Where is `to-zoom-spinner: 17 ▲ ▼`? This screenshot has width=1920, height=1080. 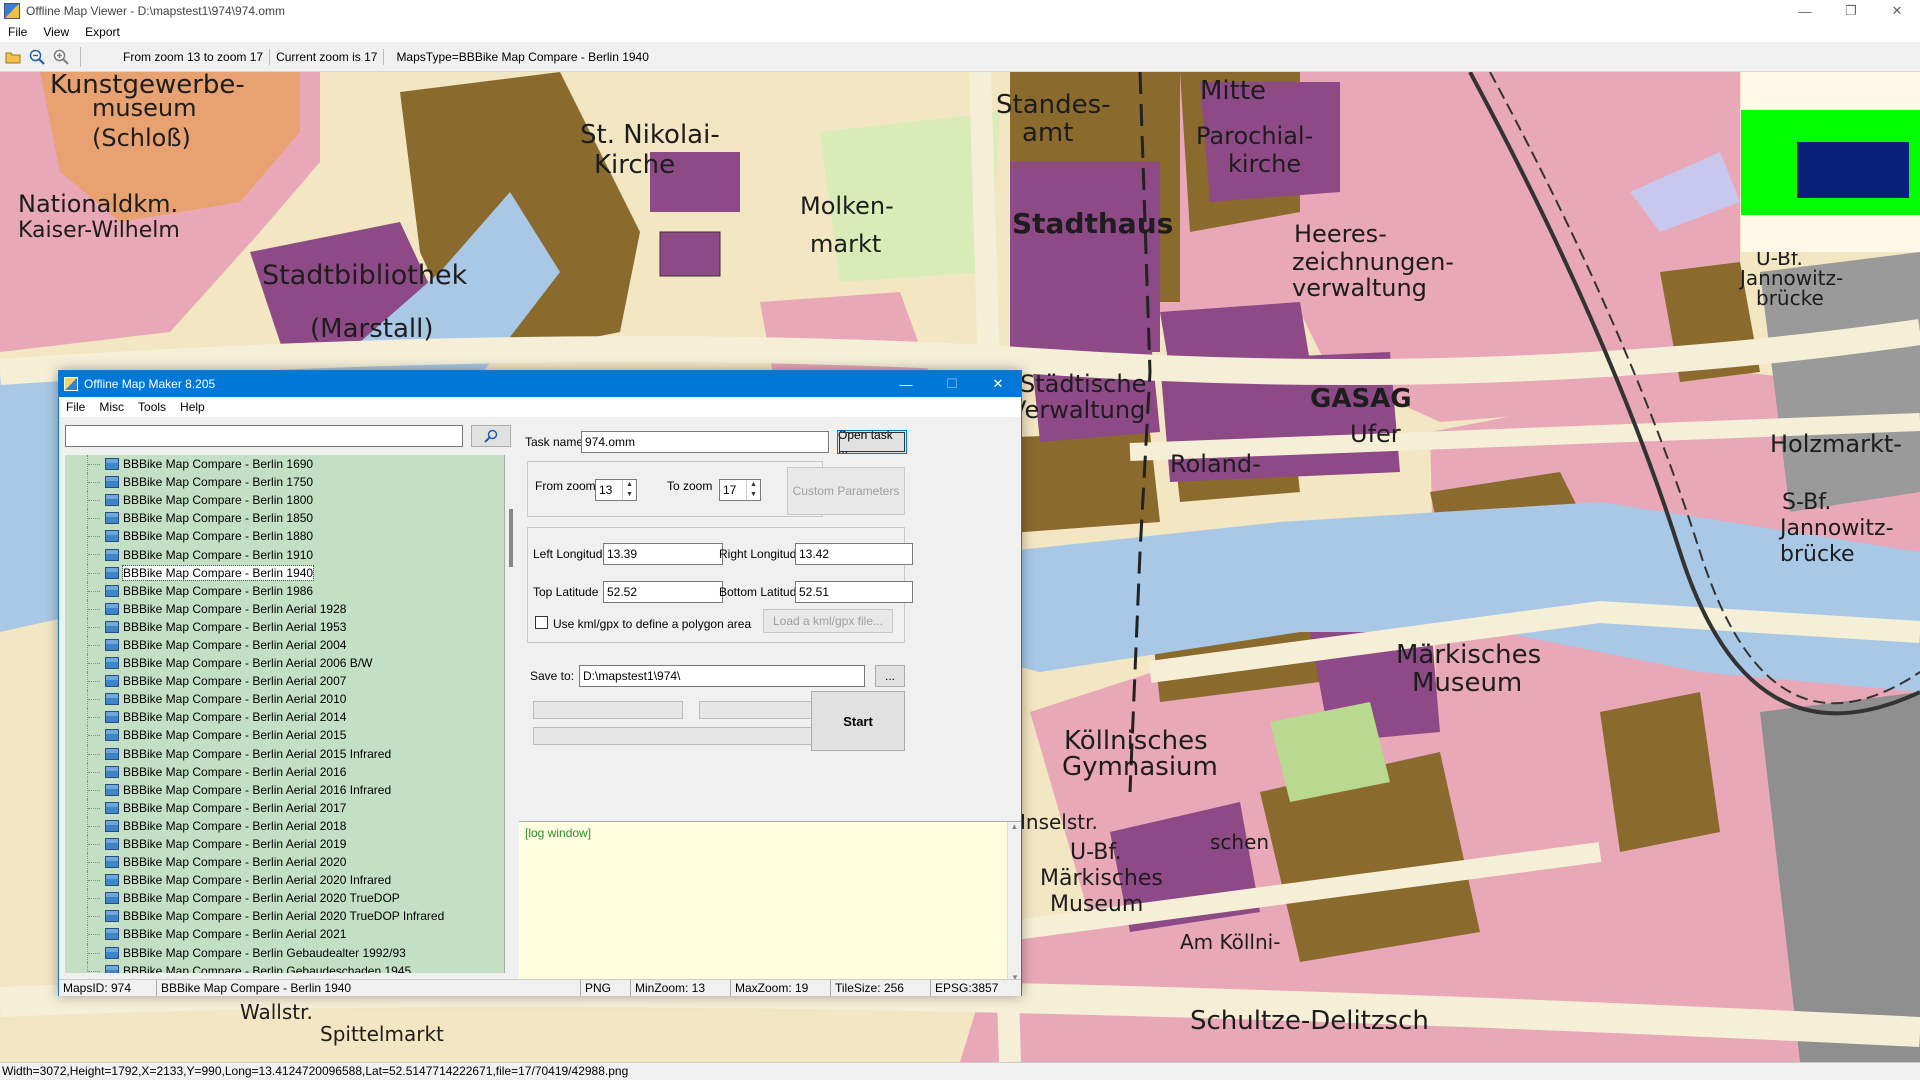
to-zoom-spinner: 17 ▲ ▼ is located at coordinates (740, 490).